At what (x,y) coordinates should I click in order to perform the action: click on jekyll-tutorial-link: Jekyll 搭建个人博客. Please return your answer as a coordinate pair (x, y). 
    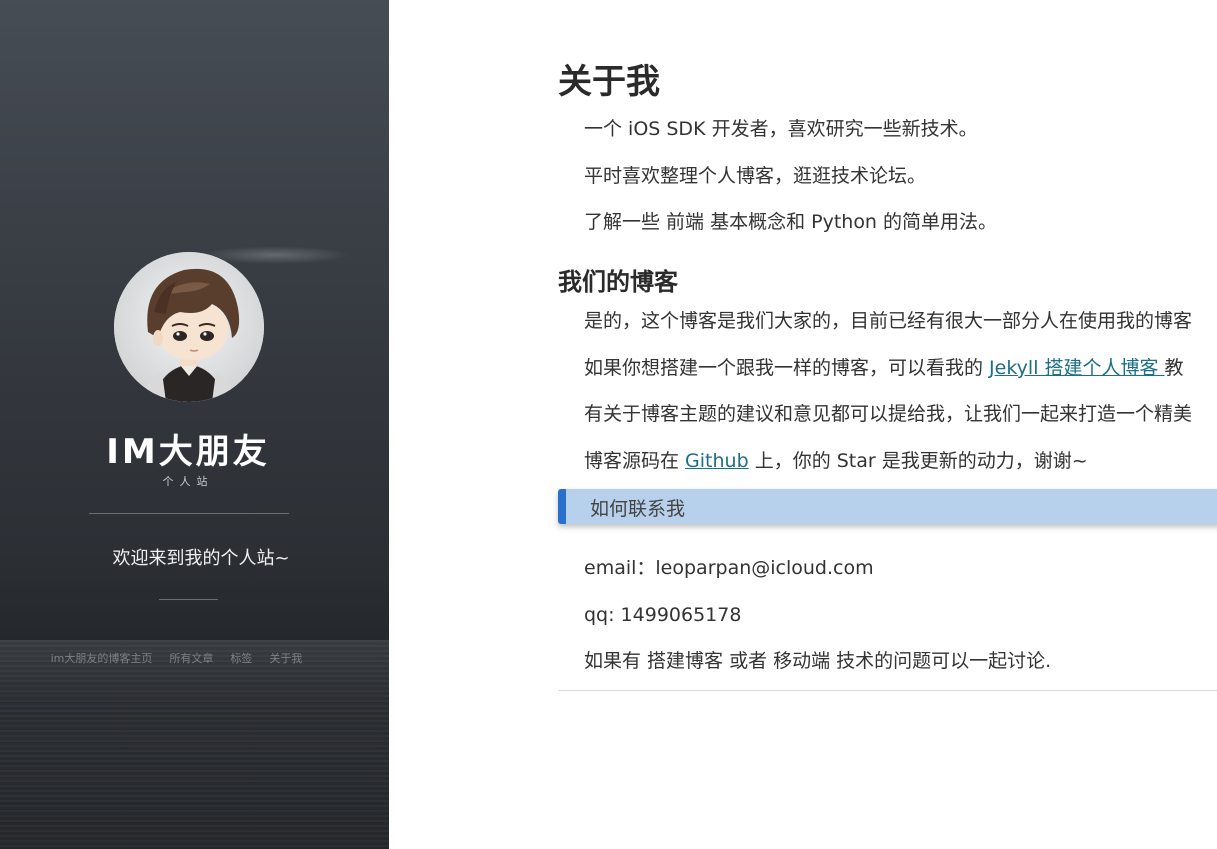
    Looking at the image, I should click on (1077, 368).